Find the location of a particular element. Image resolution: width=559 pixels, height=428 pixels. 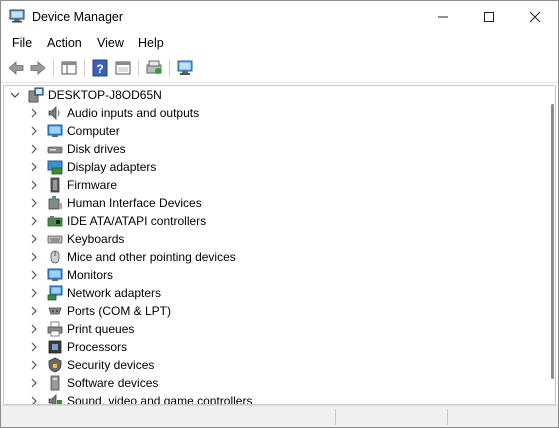

forward-arrow-icon is located at coordinates (38, 68).